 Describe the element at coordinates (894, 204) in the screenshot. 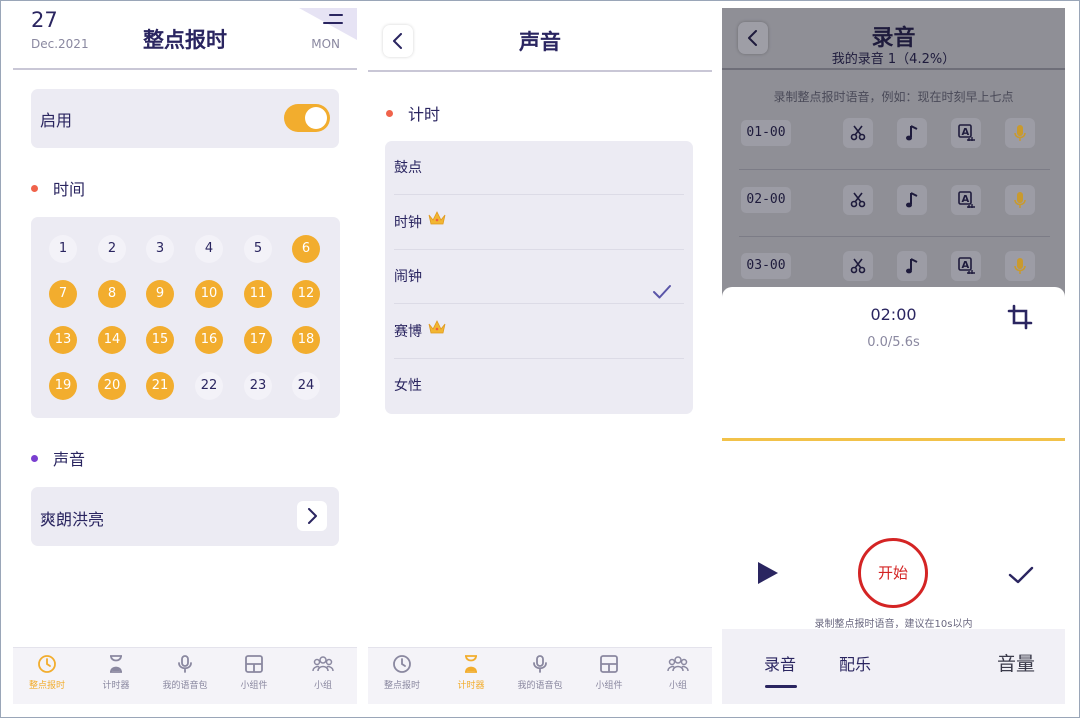

I see `recording-row: 02-00 A` at that location.